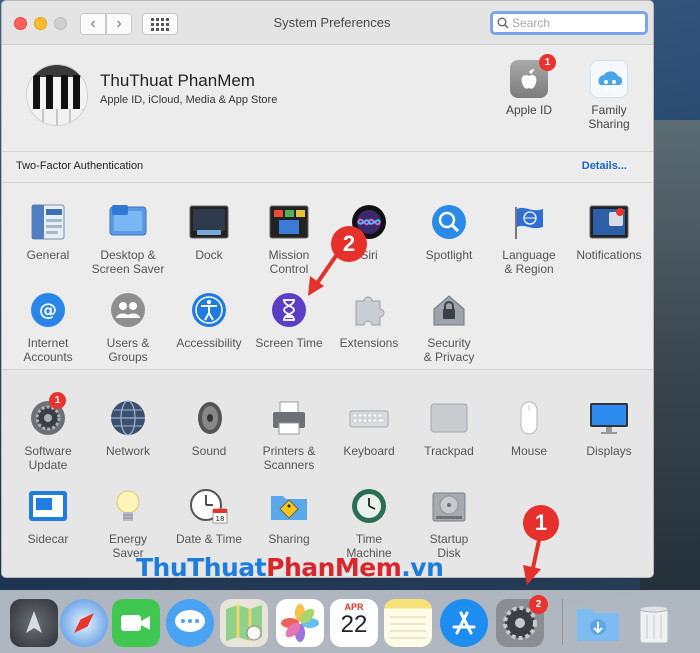 Image resolution: width=700 pixels, height=653 pixels. I want to click on close-button, so click(20, 23).